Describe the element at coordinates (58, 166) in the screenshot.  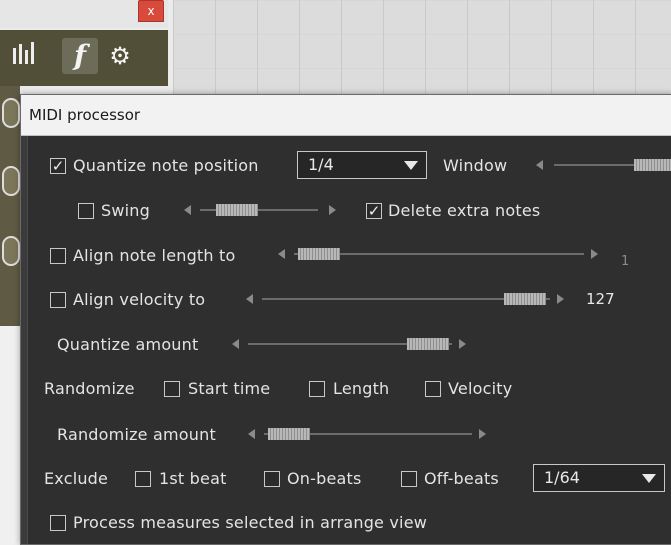
I see `quantize-checkbox` at that location.